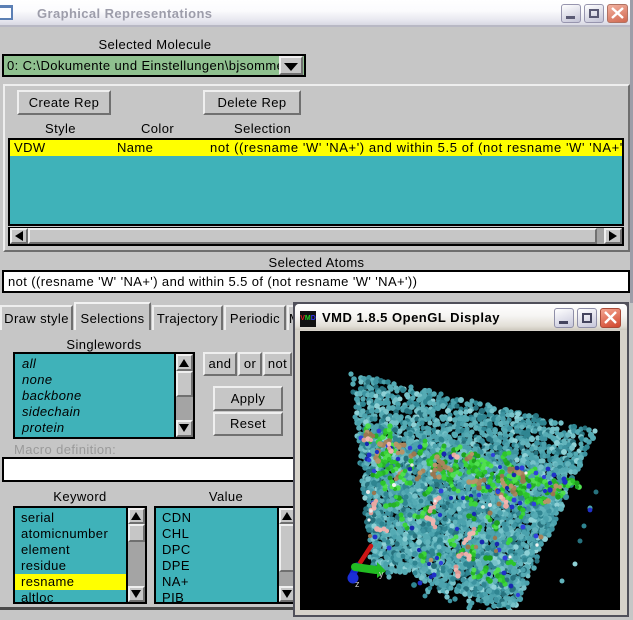 Image resolution: width=633 pixels, height=620 pixels. Describe the element at coordinates (381, 574) in the screenshot. I see `svg-text: y` at that location.